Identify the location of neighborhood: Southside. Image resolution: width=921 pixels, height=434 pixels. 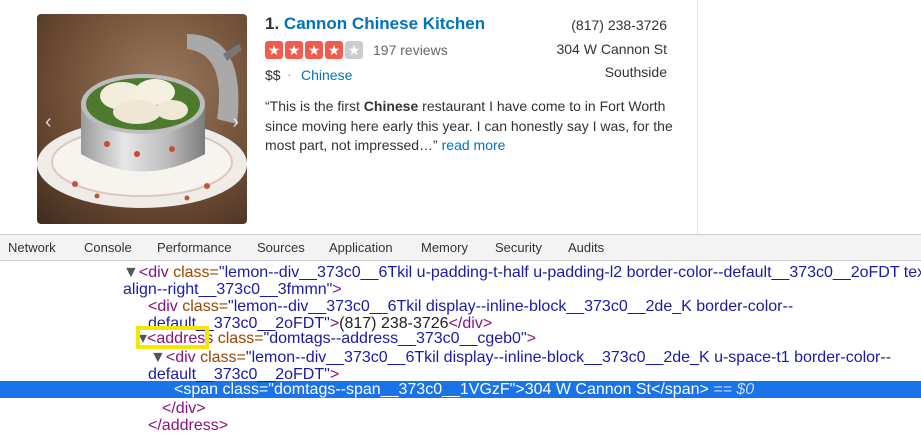
(635, 72).